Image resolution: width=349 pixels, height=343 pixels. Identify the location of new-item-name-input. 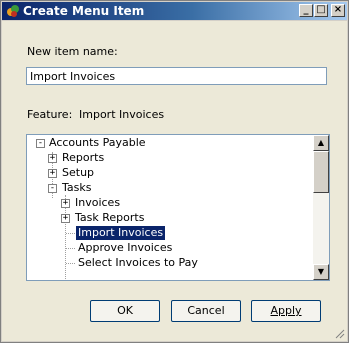
(175, 76).